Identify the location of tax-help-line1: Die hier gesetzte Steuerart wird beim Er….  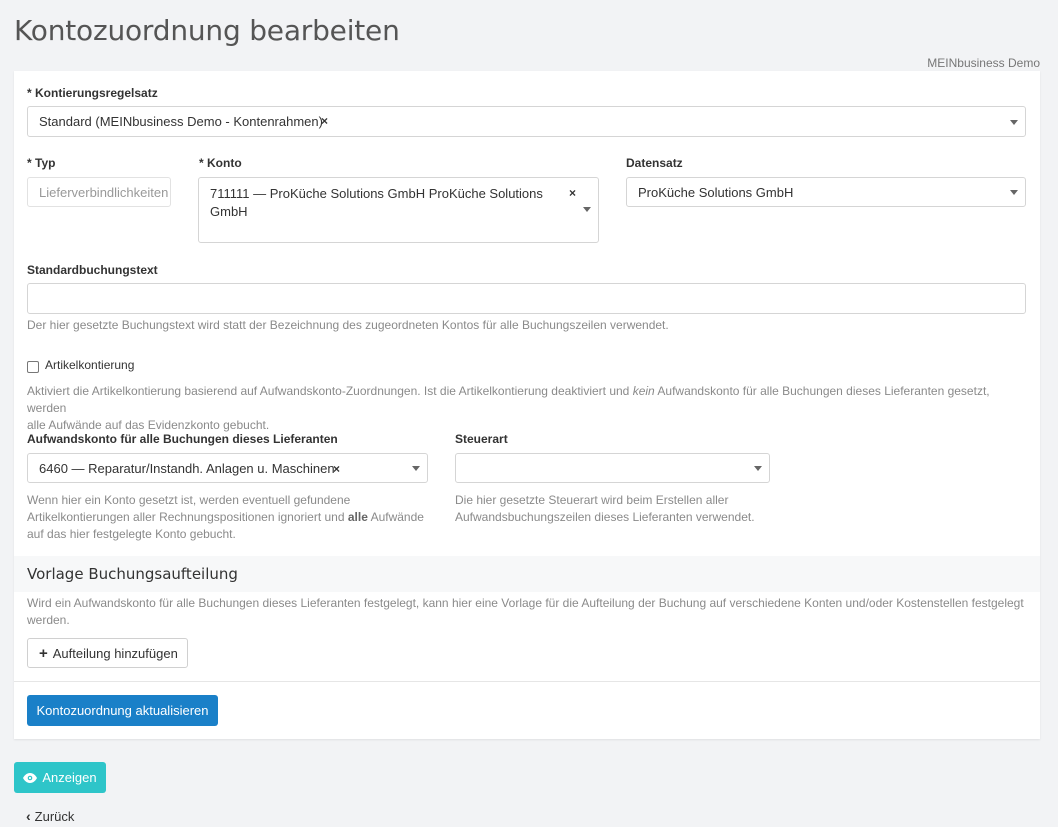
(592, 500).